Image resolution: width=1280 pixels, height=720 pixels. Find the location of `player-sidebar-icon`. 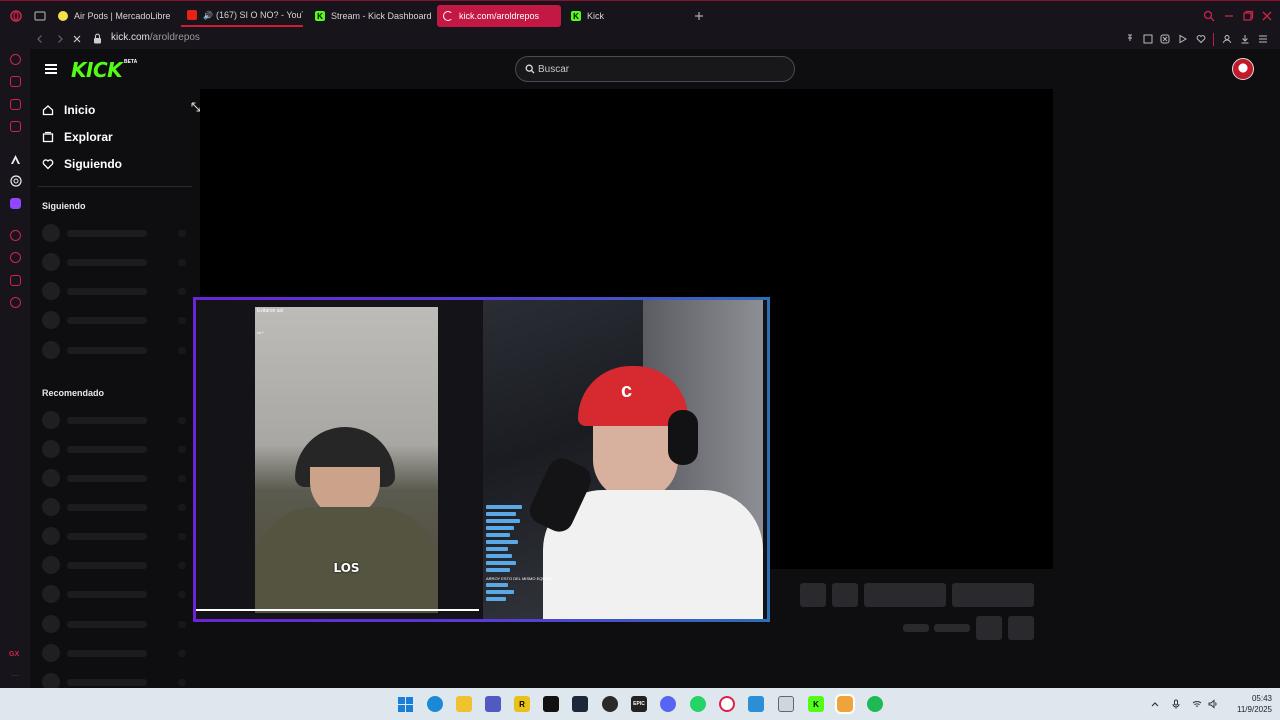

player-sidebar-icon is located at coordinates (15, 235).